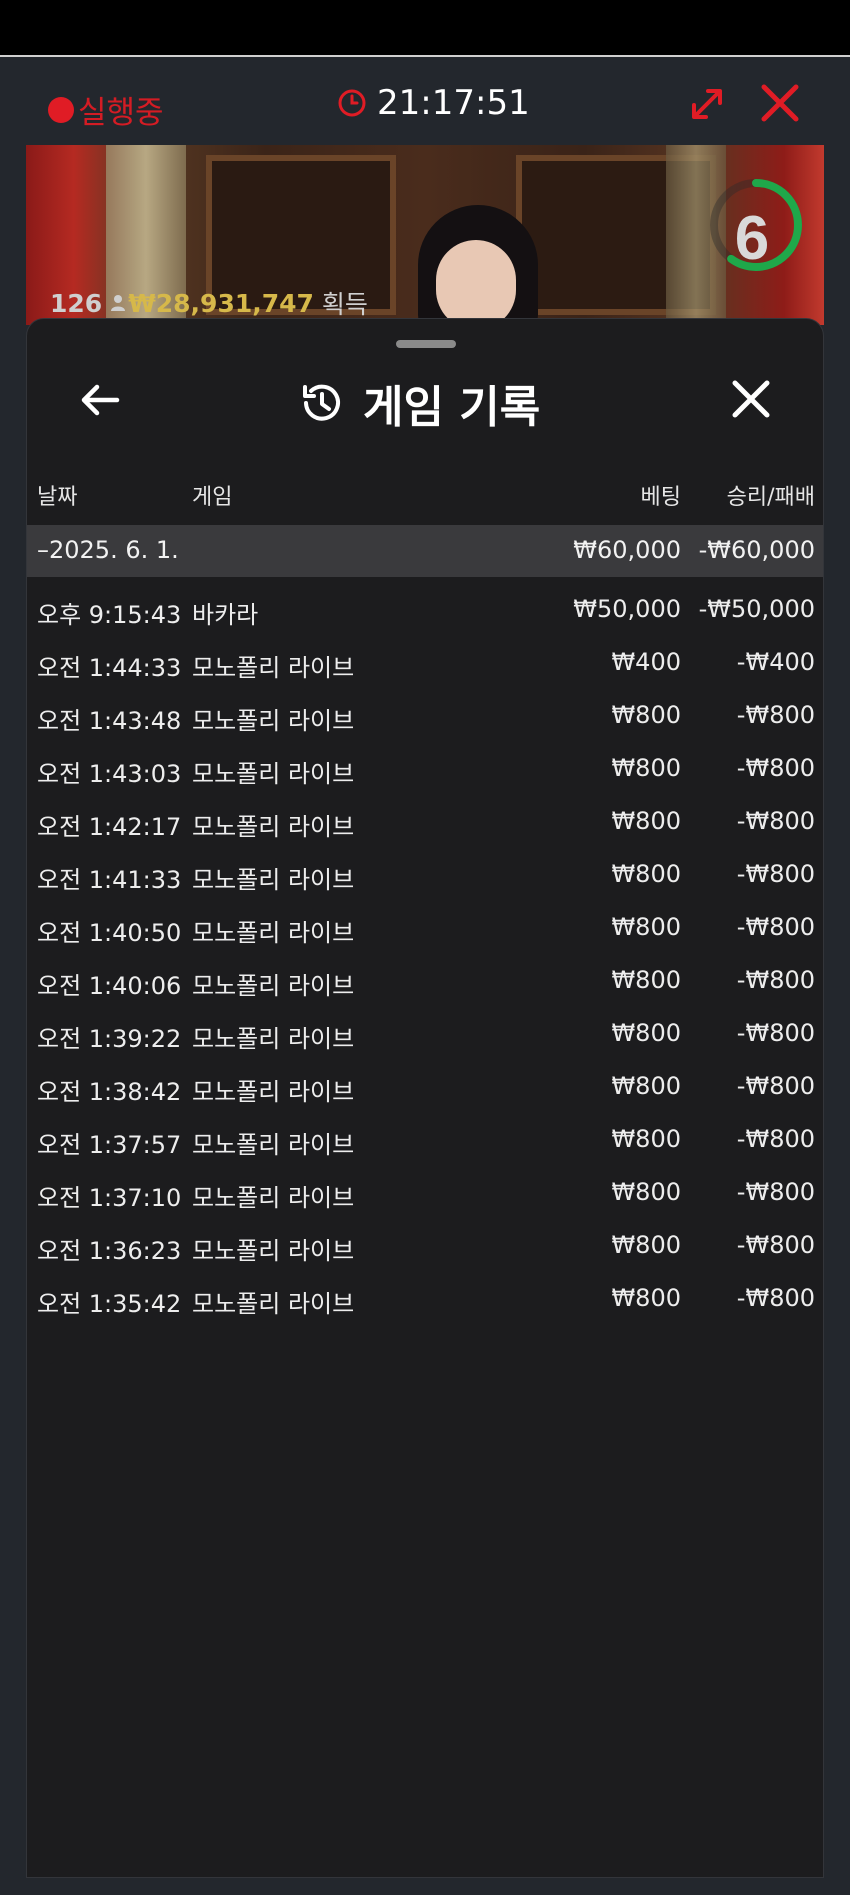 The height and width of the screenshot is (1895, 850). I want to click on row-time: 오전 1:43:03, so click(109, 774).